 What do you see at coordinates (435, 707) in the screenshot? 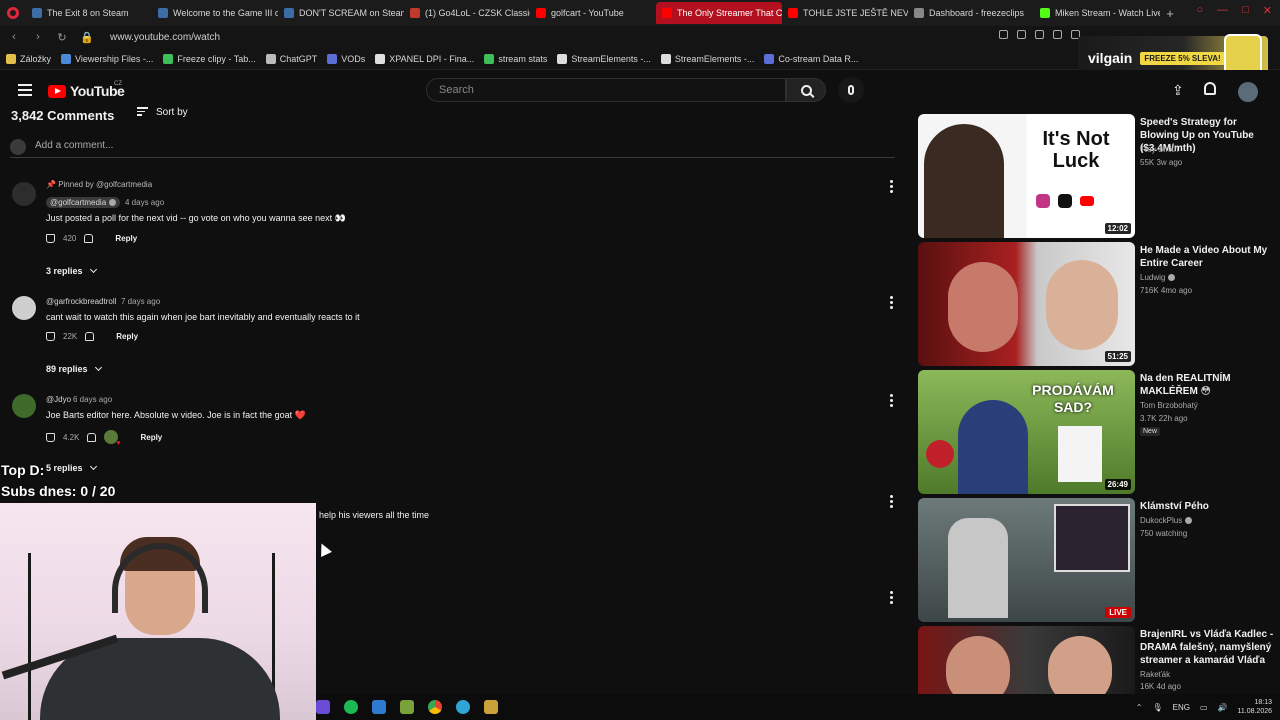
I see `chrome-taskbar-icon` at bounding box center [435, 707].